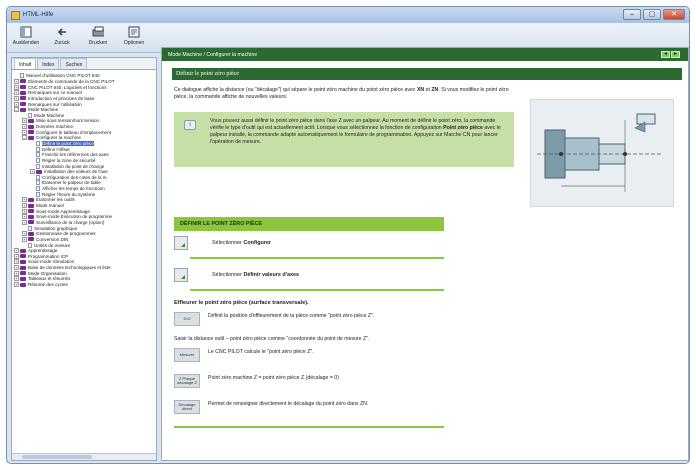 The height and width of the screenshot is (470, 696). I want to click on tree-item-label: Résumé des cycles, so click(48, 285).